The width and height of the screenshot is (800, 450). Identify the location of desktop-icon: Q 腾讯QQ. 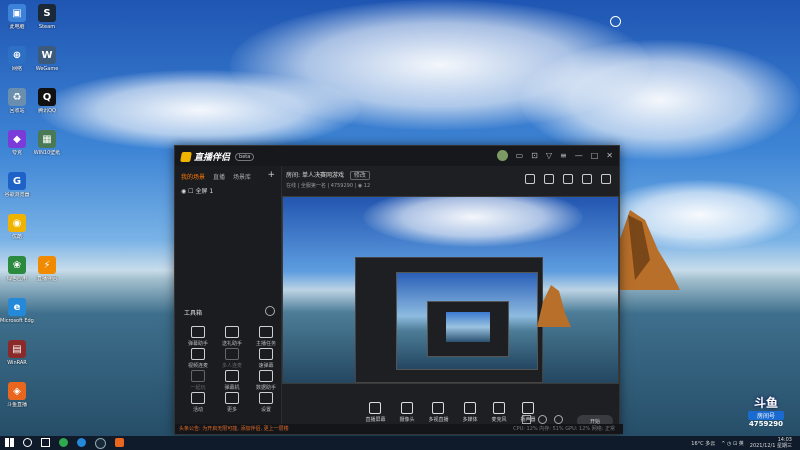
(47, 101).